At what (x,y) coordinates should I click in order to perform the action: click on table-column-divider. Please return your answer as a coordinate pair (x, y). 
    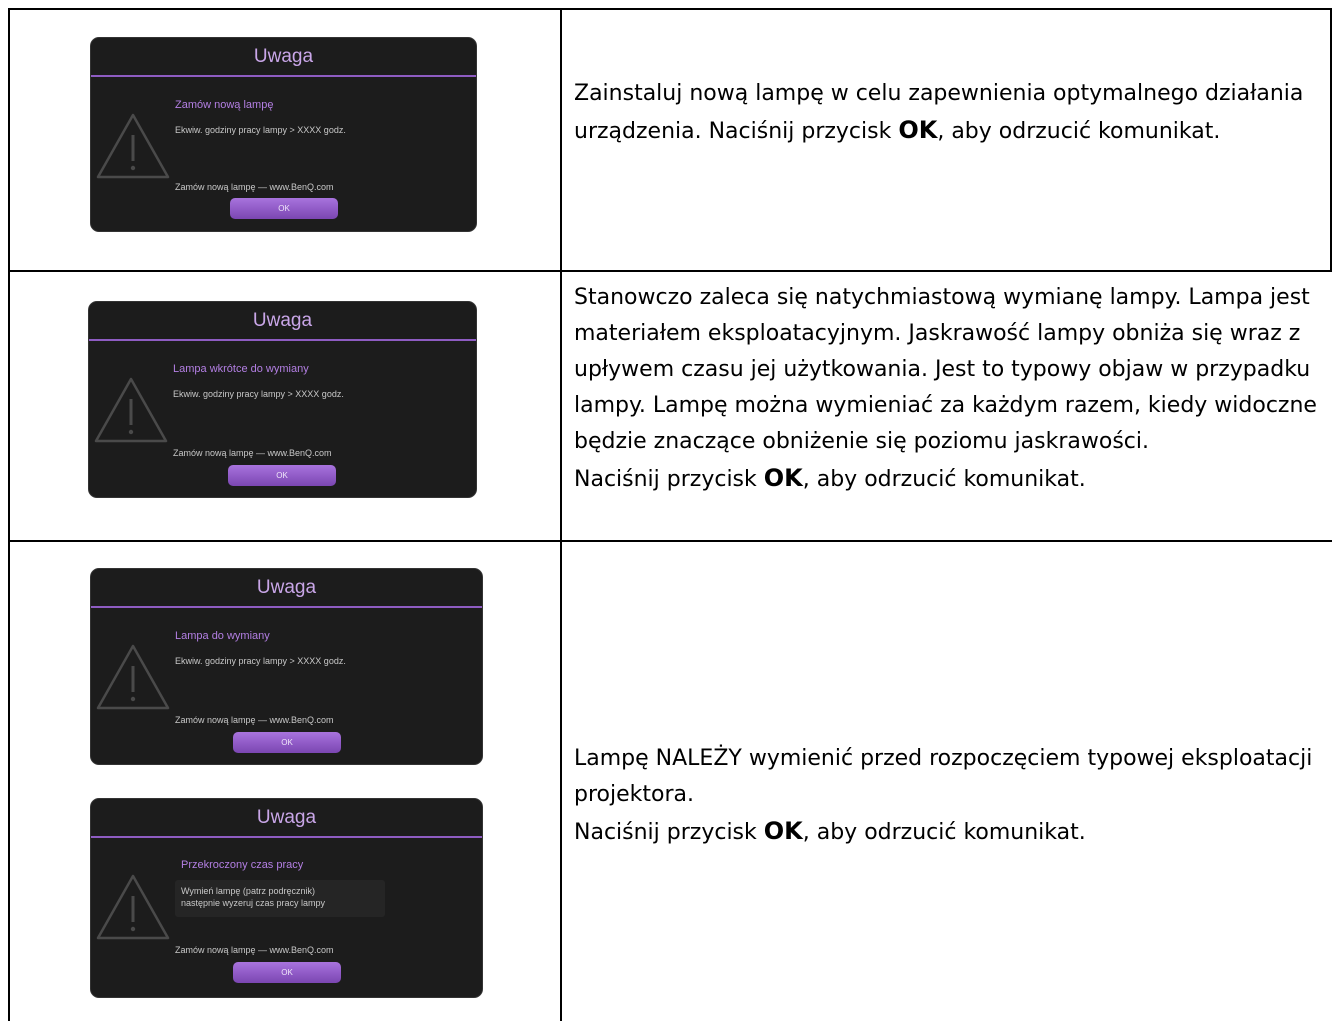
    Looking at the image, I should click on (561, 514).